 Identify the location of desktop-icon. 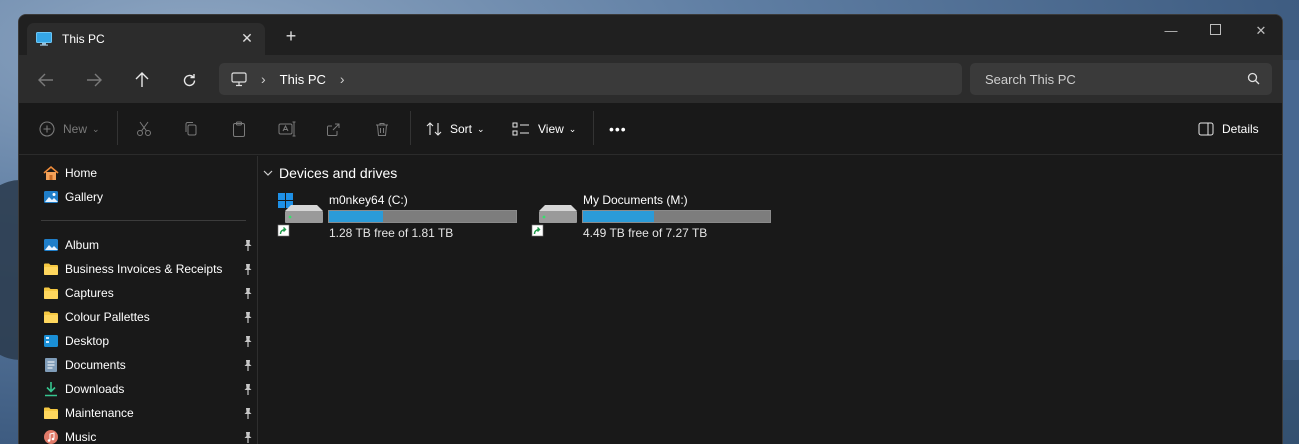
(51, 341).